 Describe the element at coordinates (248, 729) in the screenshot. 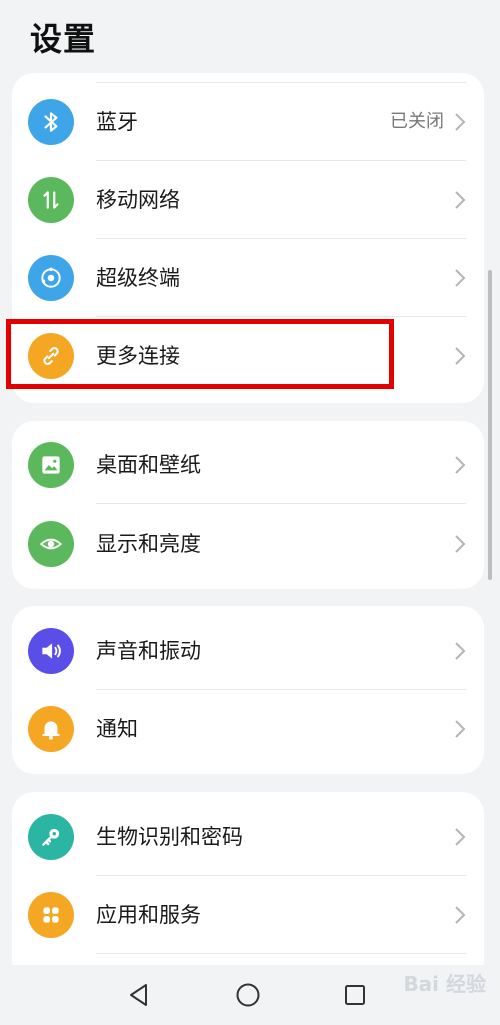

I see `settings-item-notifications: 通知` at that location.